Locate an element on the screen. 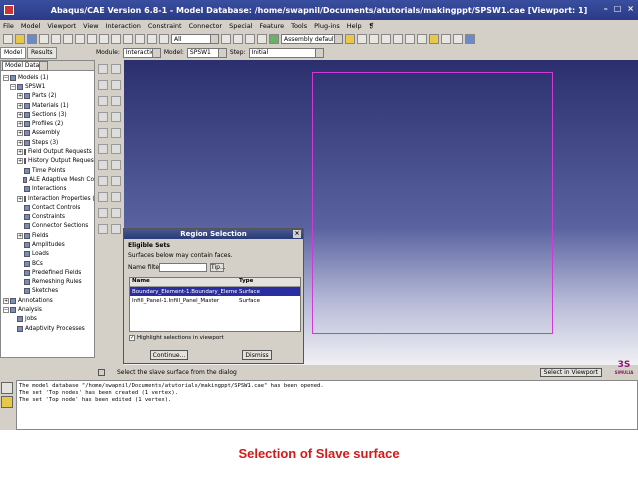  minimize-icon: – is located at coordinates (606, 8).